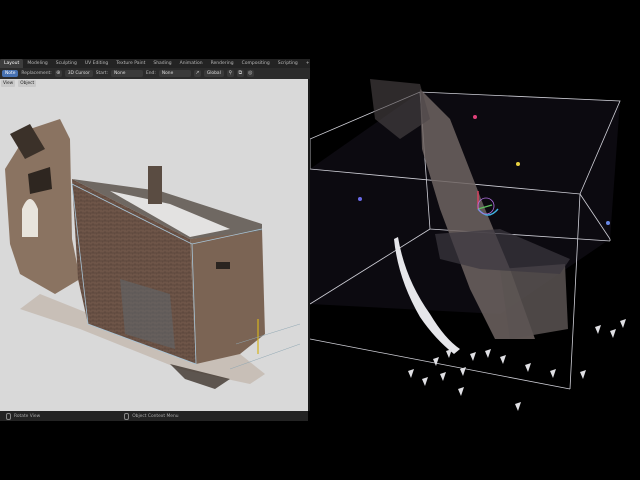 This screenshot has height=480, width=640. I want to click on view-menu: View, so click(8, 83).